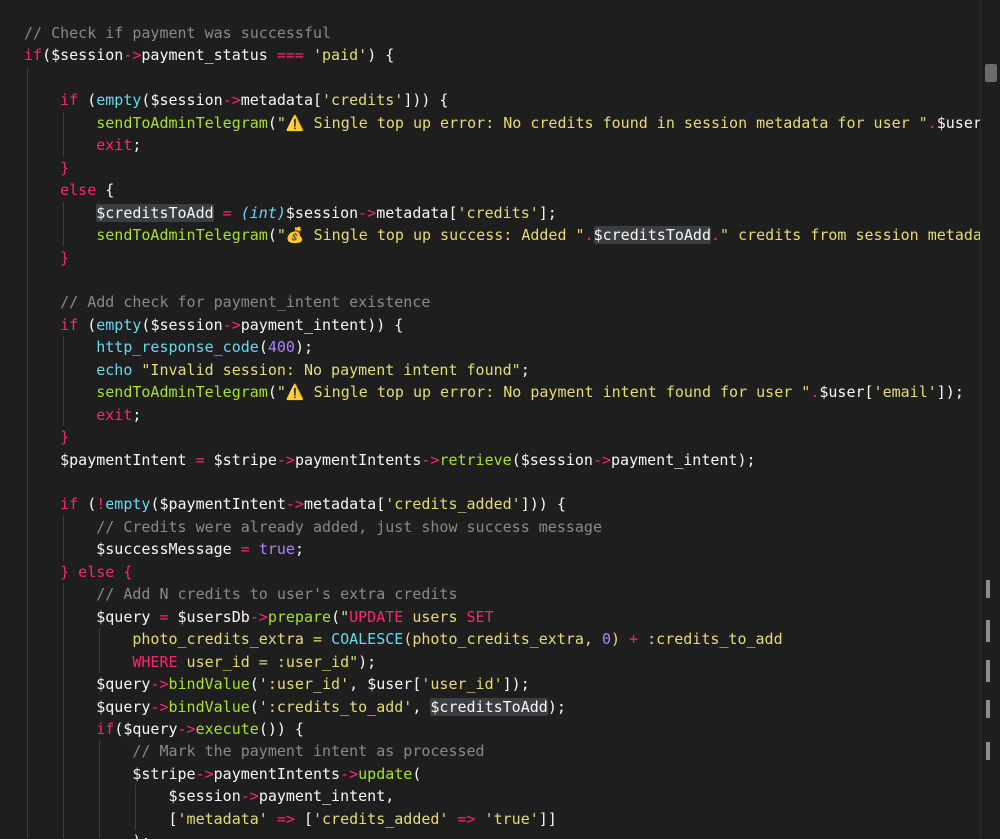 The height and width of the screenshot is (839, 1000). Describe the element at coordinates (547, 212) in the screenshot. I see `code-token: ];` at that location.